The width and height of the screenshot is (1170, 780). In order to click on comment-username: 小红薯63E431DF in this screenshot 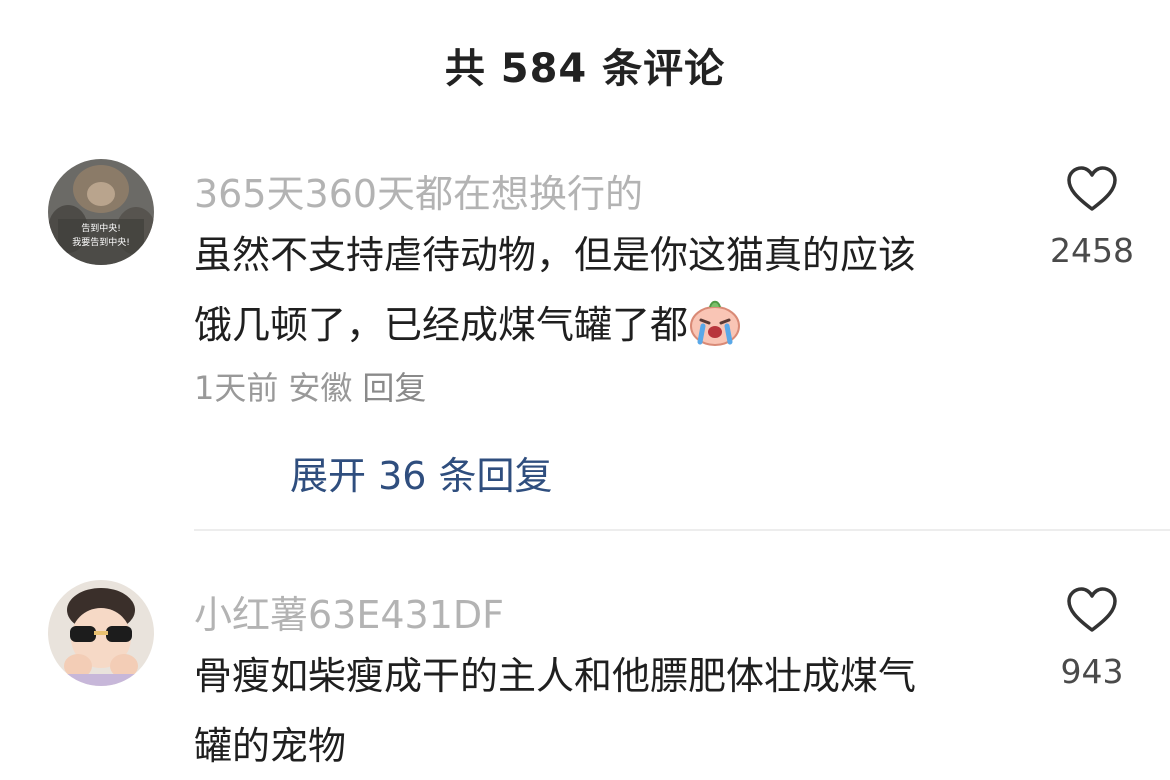, I will do `click(349, 611)`.